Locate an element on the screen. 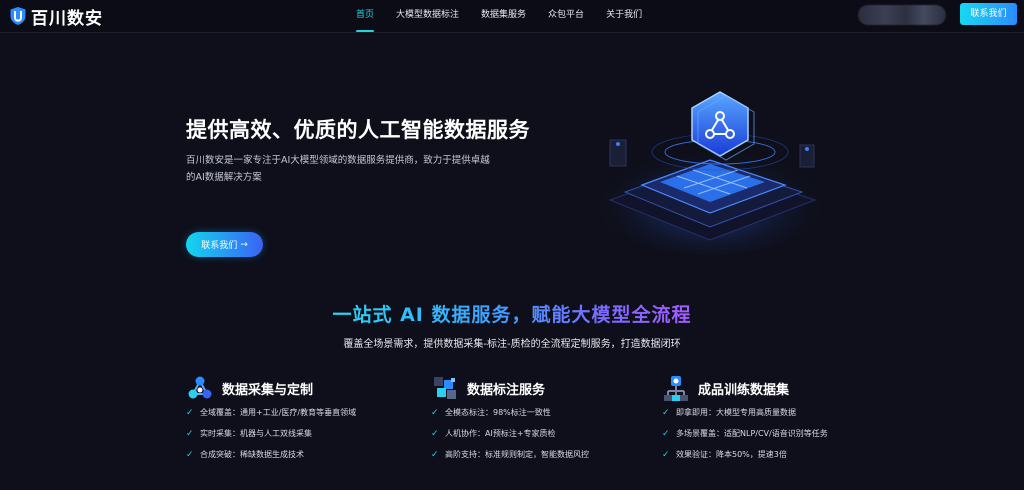 The height and width of the screenshot is (490, 1024). column-title: 数据标注服务 is located at coordinates (506, 390).